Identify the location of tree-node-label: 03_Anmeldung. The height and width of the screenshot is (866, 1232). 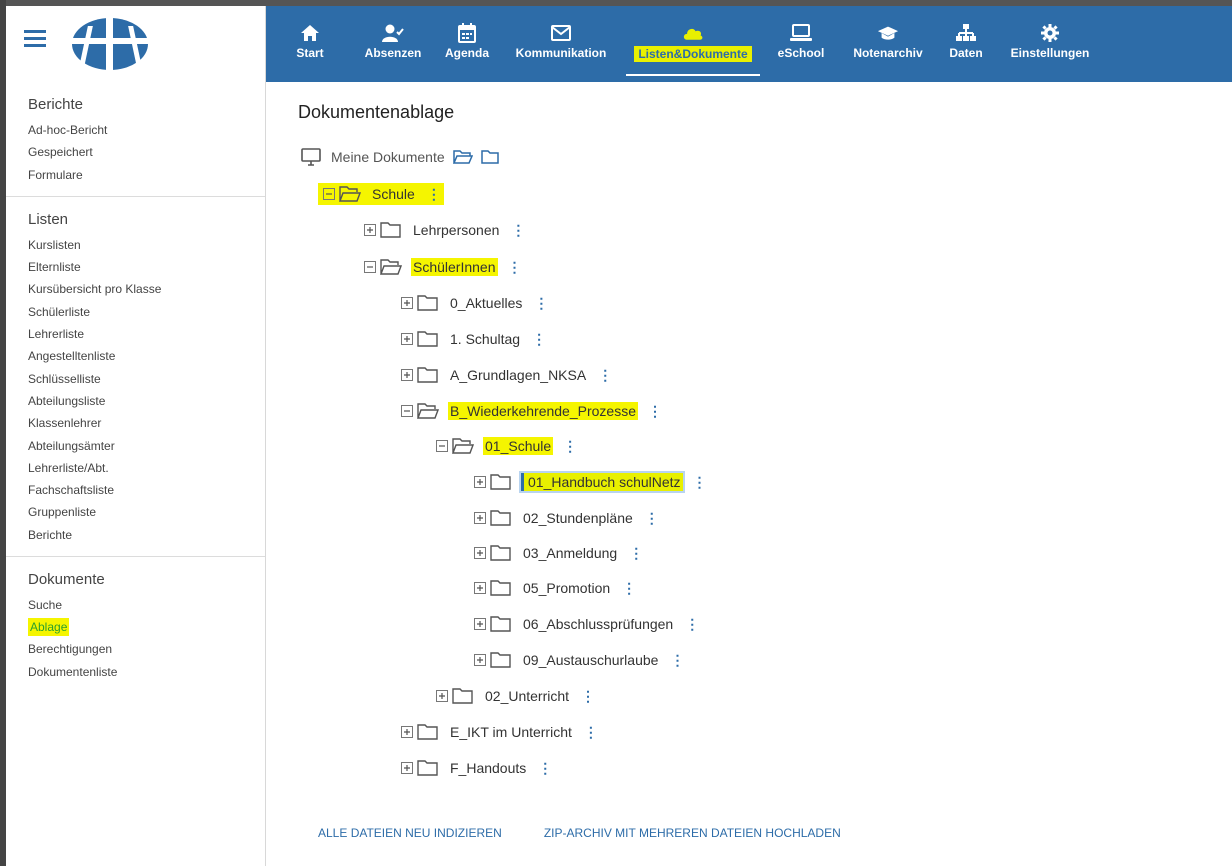
(570, 553).